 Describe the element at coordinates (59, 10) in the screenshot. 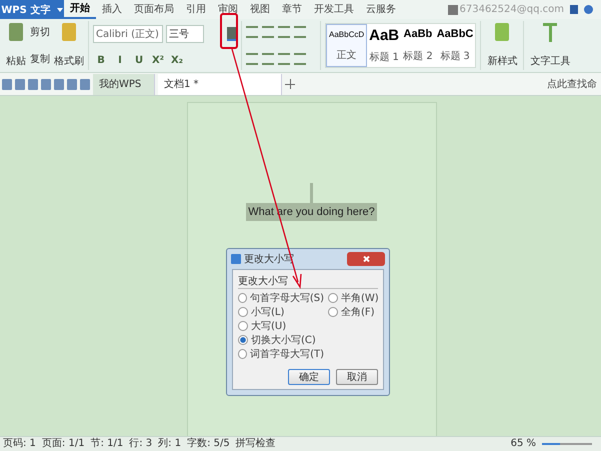

I see `caret-icon` at that location.